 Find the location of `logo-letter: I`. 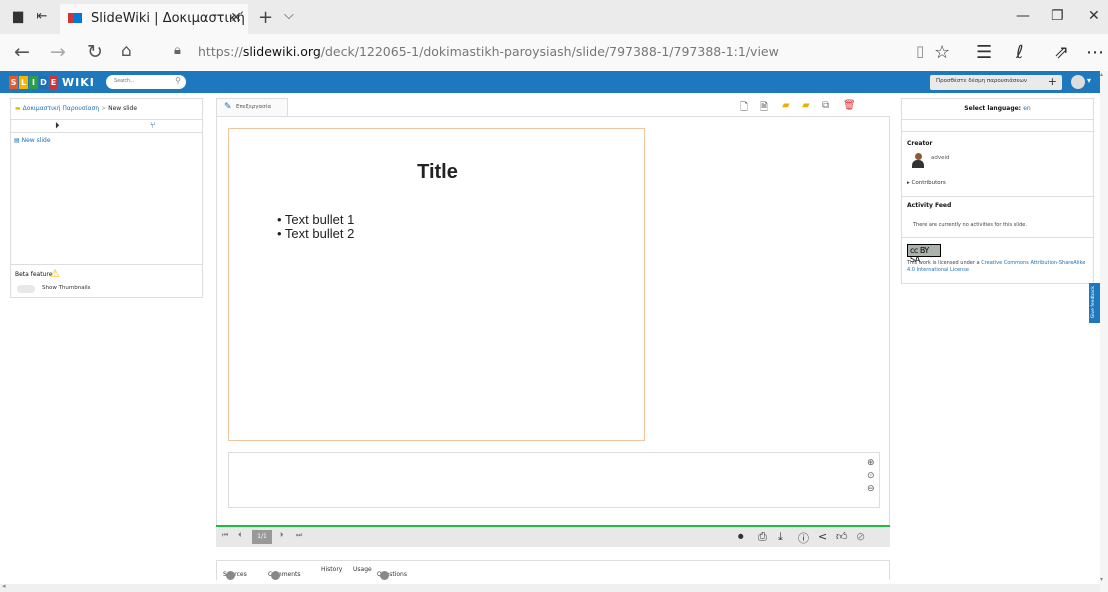

logo-letter: I is located at coordinates (33, 82).